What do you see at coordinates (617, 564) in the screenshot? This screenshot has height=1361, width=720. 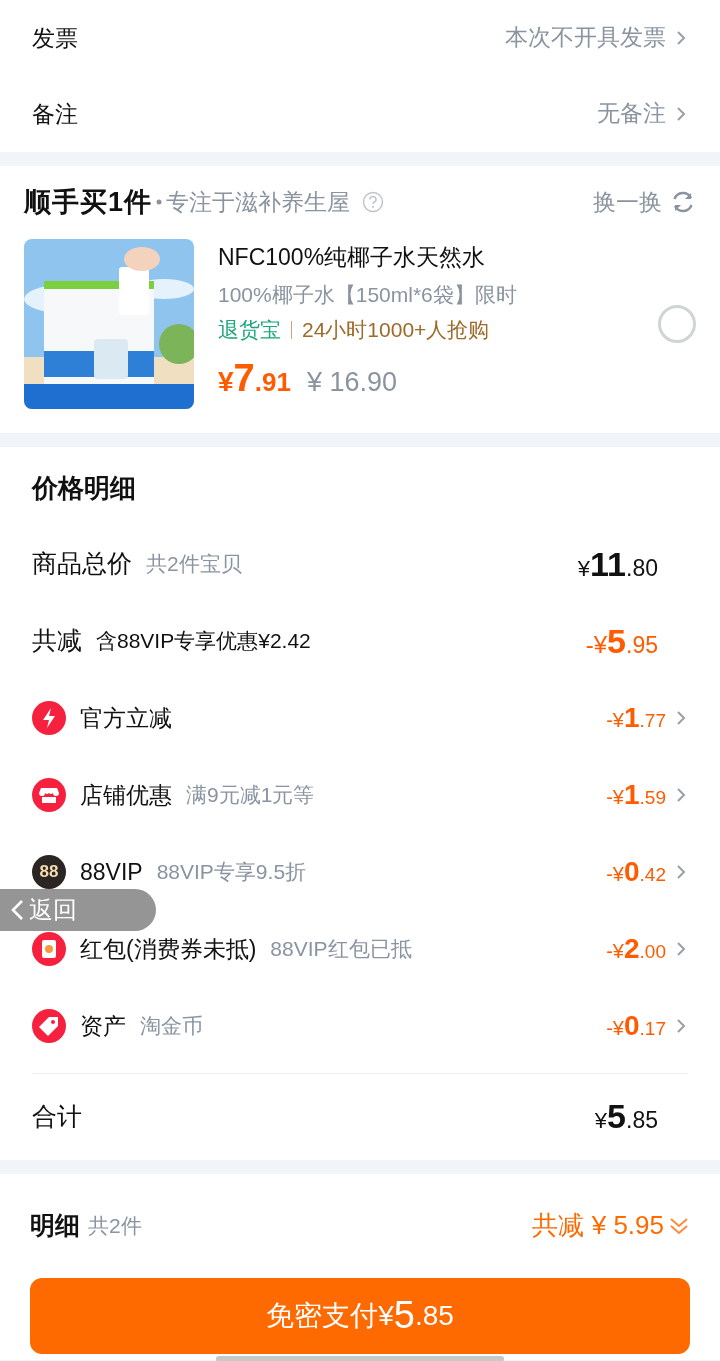 I see `amount-text: ¥11.80` at bounding box center [617, 564].